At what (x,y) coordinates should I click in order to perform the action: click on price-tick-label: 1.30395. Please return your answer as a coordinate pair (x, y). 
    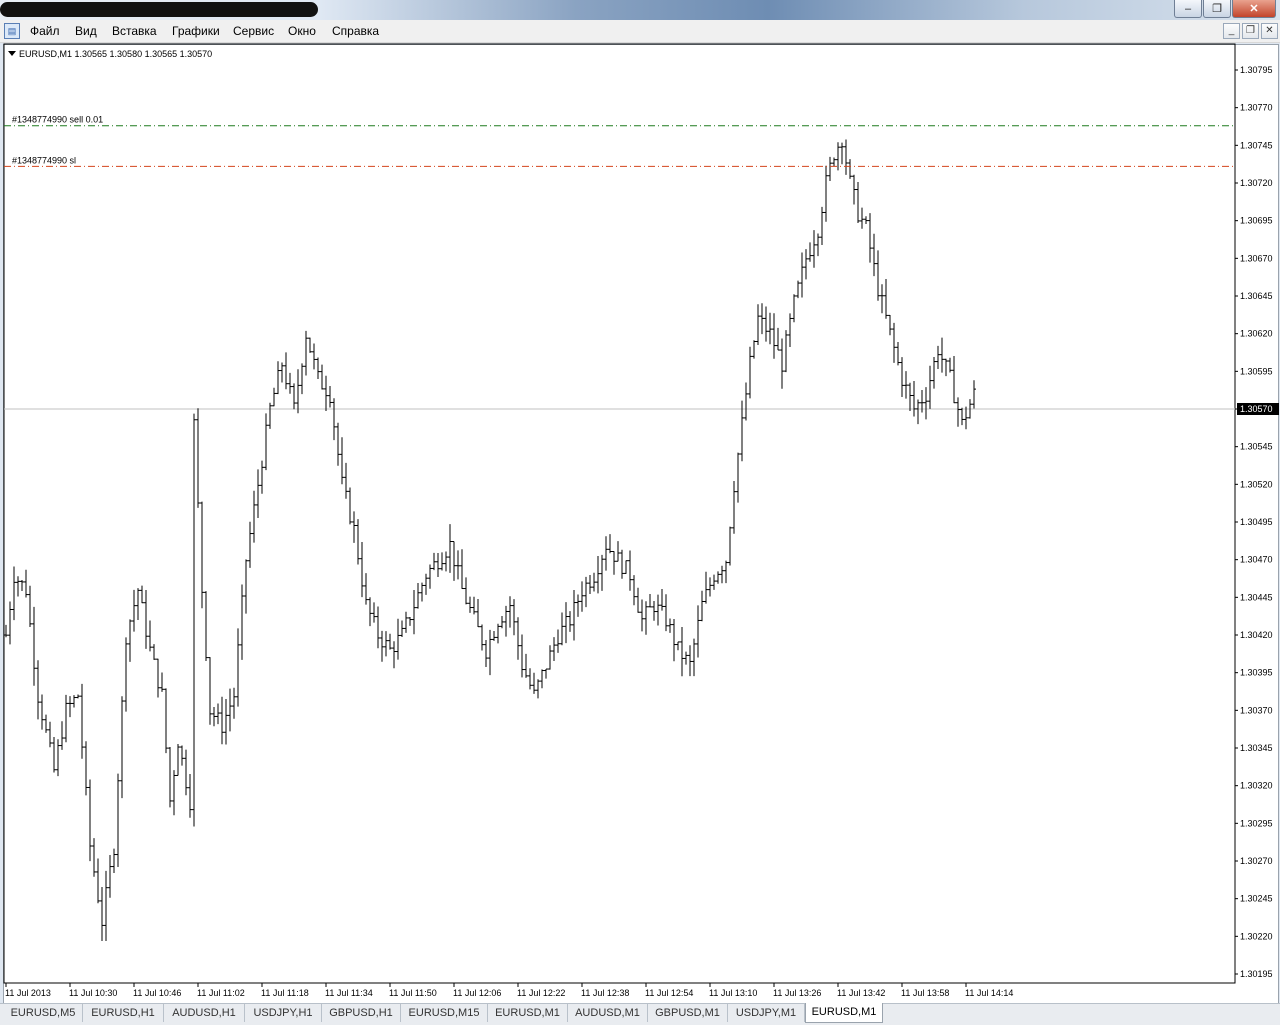
    Looking at the image, I should click on (1256, 673).